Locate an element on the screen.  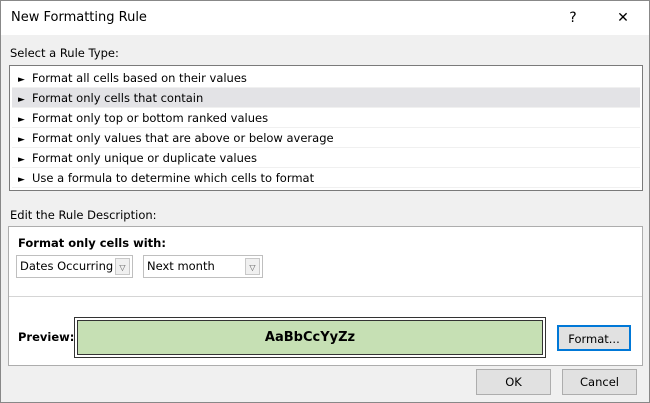
rule-type-label: Format only cells that contain is located at coordinates (118, 98).